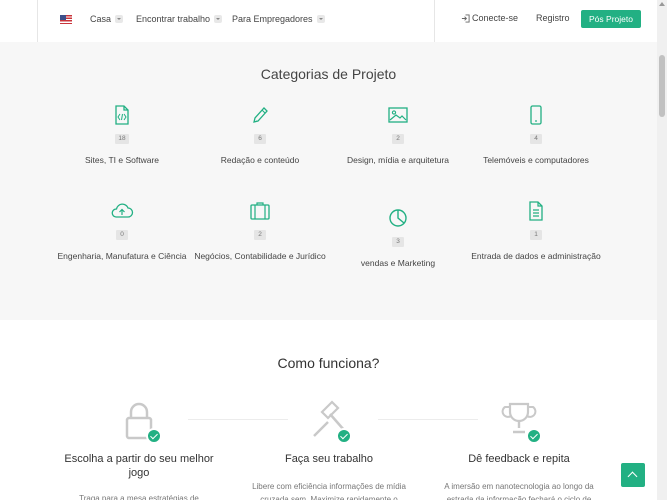  Describe the element at coordinates (398, 242) in the screenshot. I see `category-count: 3` at that location.